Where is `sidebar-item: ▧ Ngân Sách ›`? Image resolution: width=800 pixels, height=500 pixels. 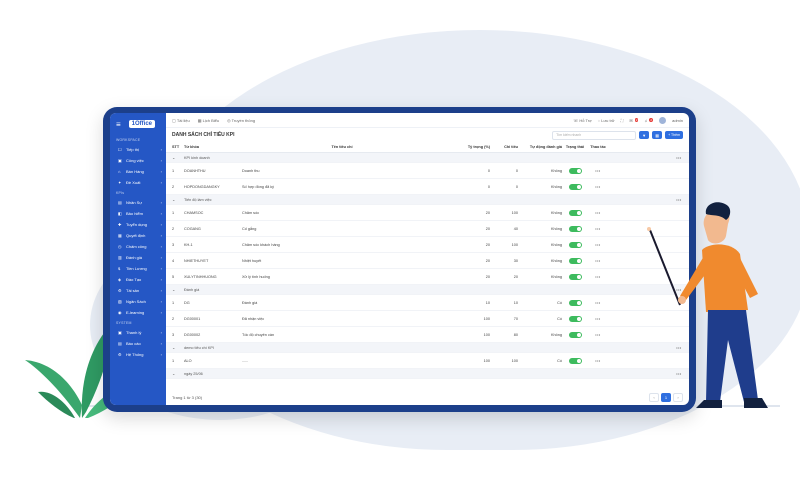 sidebar-item: ▧ Ngân Sách › is located at coordinates (138, 301).